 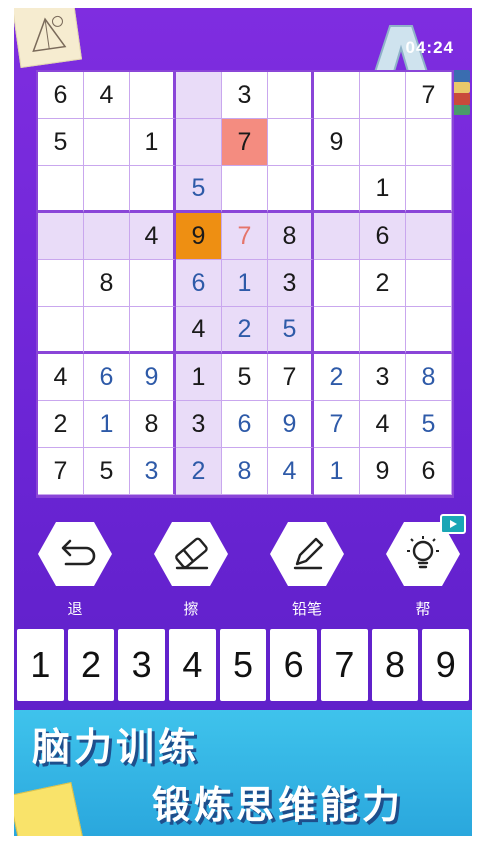 What do you see at coordinates (107, 377) in the screenshot?
I see `grid-cell-r7c2: 6` at bounding box center [107, 377].